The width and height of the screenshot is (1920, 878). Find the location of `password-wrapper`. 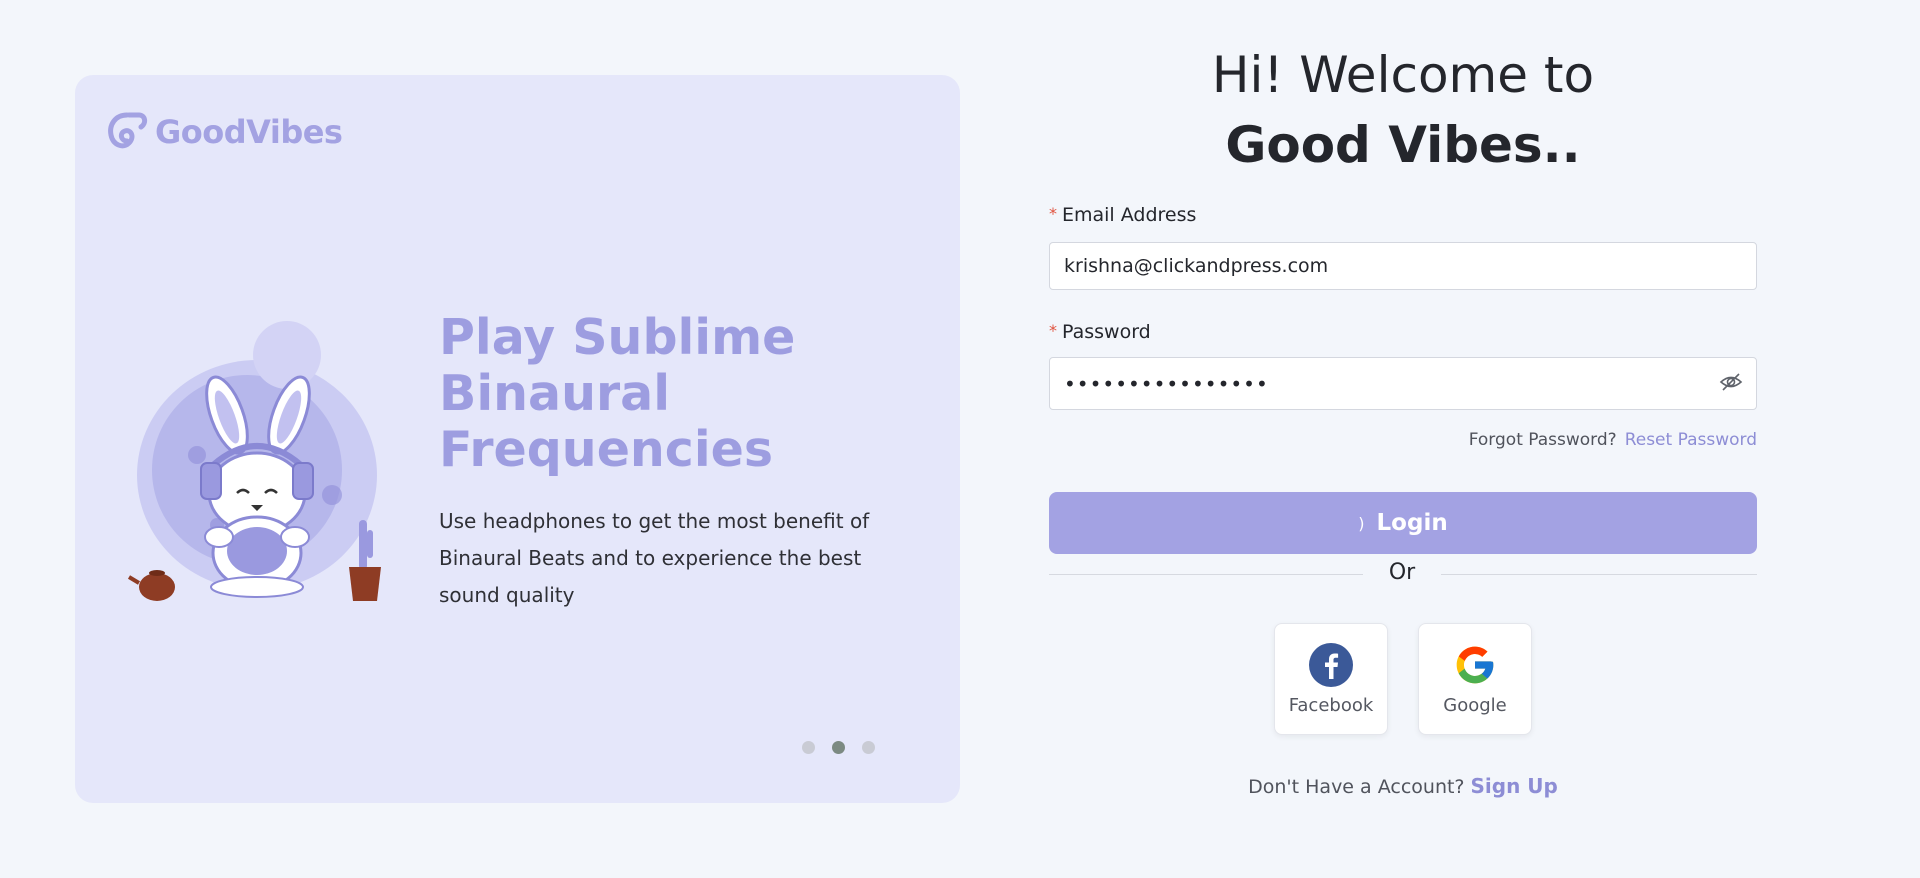

password-wrapper is located at coordinates (1403, 383).